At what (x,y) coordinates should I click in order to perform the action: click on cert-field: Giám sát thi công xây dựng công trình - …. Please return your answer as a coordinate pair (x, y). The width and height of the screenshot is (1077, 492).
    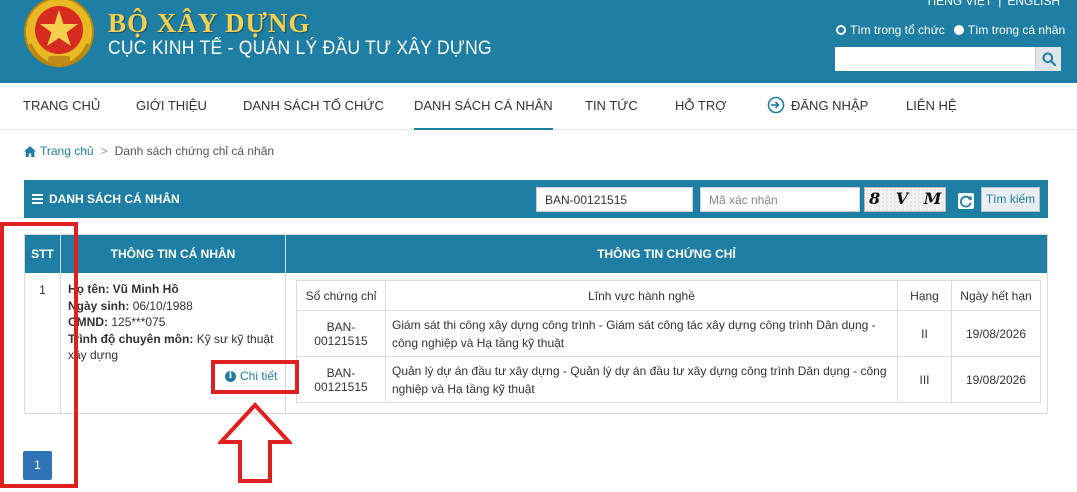
    Looking at the image, I should click on (641, 333).